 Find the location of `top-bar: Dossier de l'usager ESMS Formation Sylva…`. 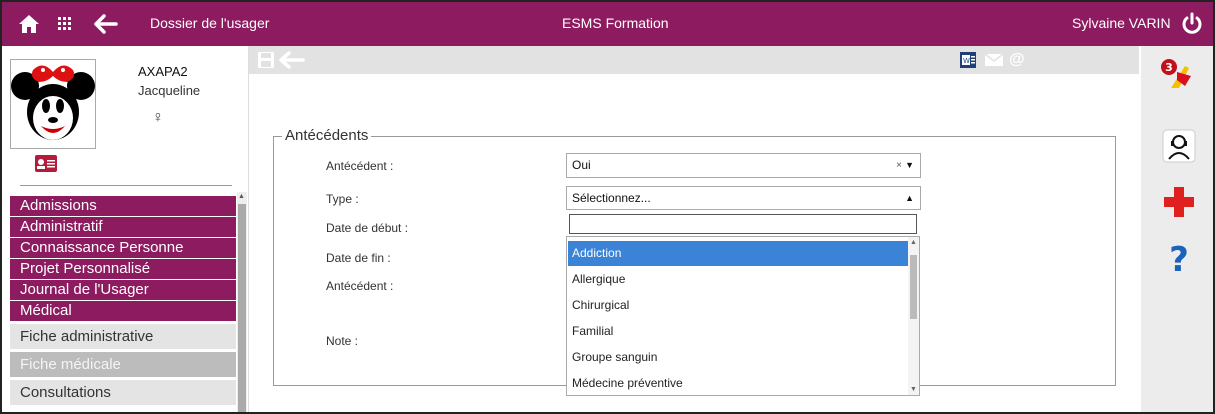

top-bar: Dossier de l'usager ESMS Formation Sylva… is located at coordinates (607, 24).